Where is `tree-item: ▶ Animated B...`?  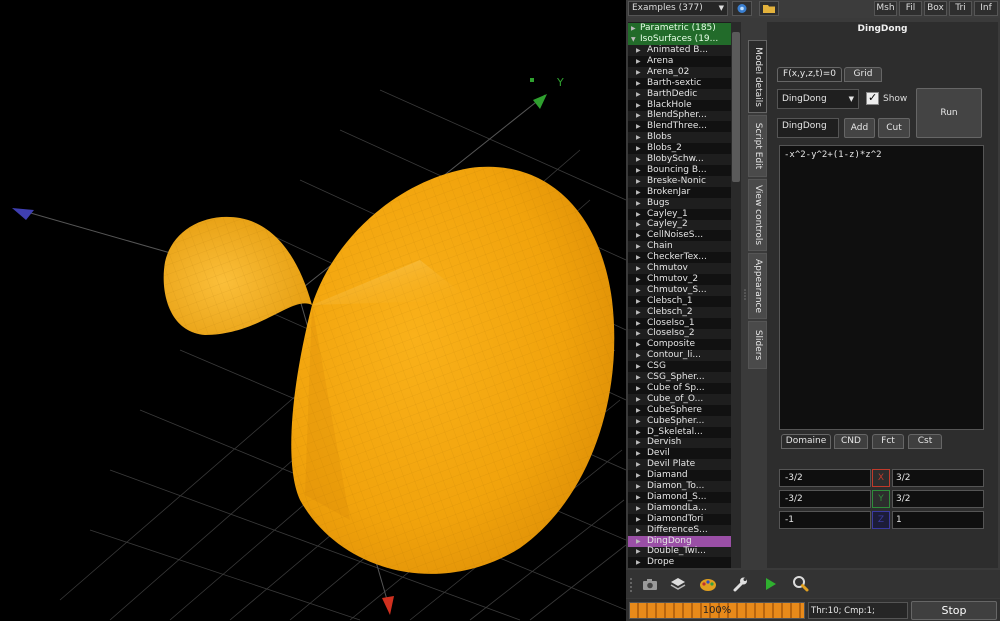
tree-item: ▶ Animated B... is located at coordinates (679, 50).